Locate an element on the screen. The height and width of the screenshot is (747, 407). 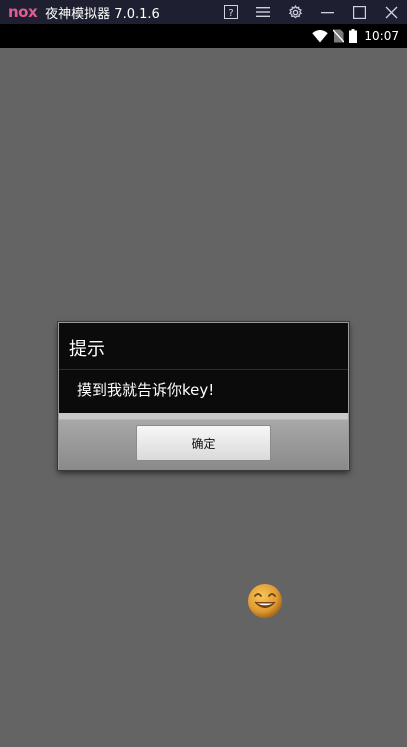
statusbar-time: 10:07 is located at coordinates (381, 36).